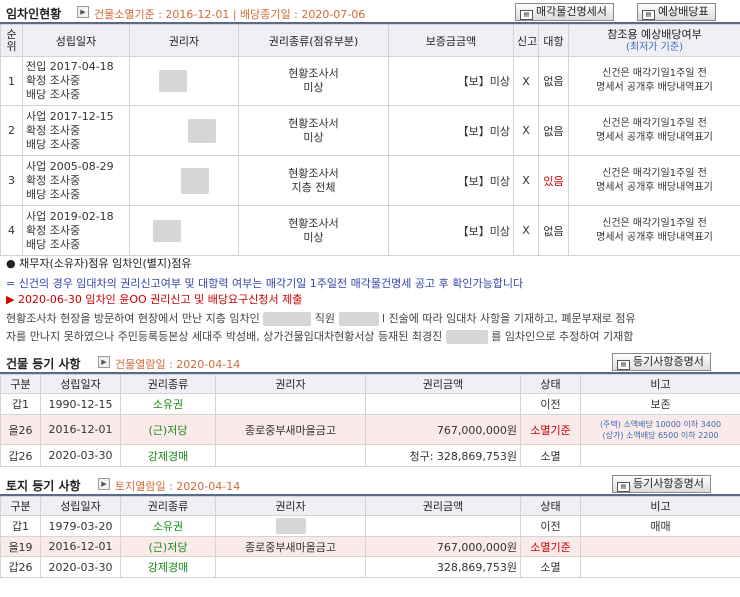 The image size is (740, 597). I want to click on status-cell: 소멸기준, so click(550, 546).